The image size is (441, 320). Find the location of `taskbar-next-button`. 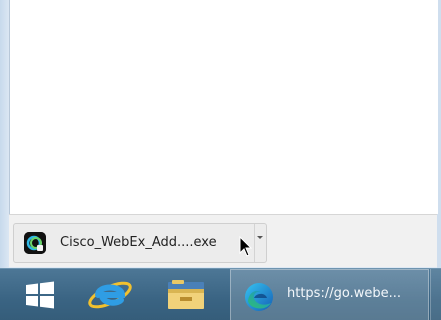

taskbar-next-button is located at coordinates (435, 294).